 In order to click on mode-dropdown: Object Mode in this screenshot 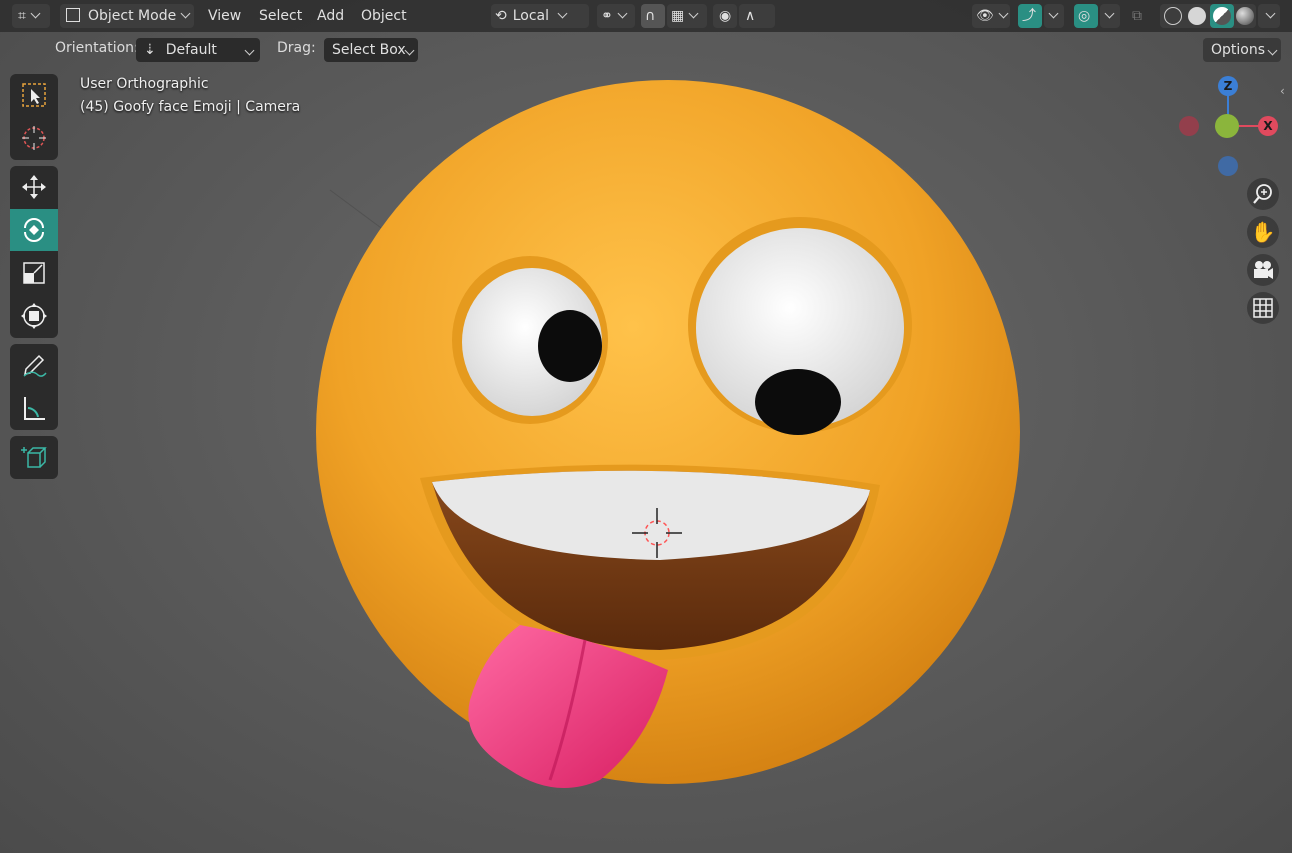, I will do `click(127, 16)`.